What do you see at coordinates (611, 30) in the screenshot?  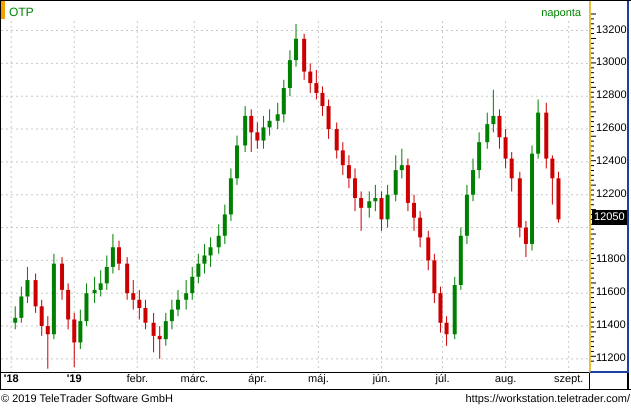 I see `y-axis-label: 13200` at bounding box center [611, 30].